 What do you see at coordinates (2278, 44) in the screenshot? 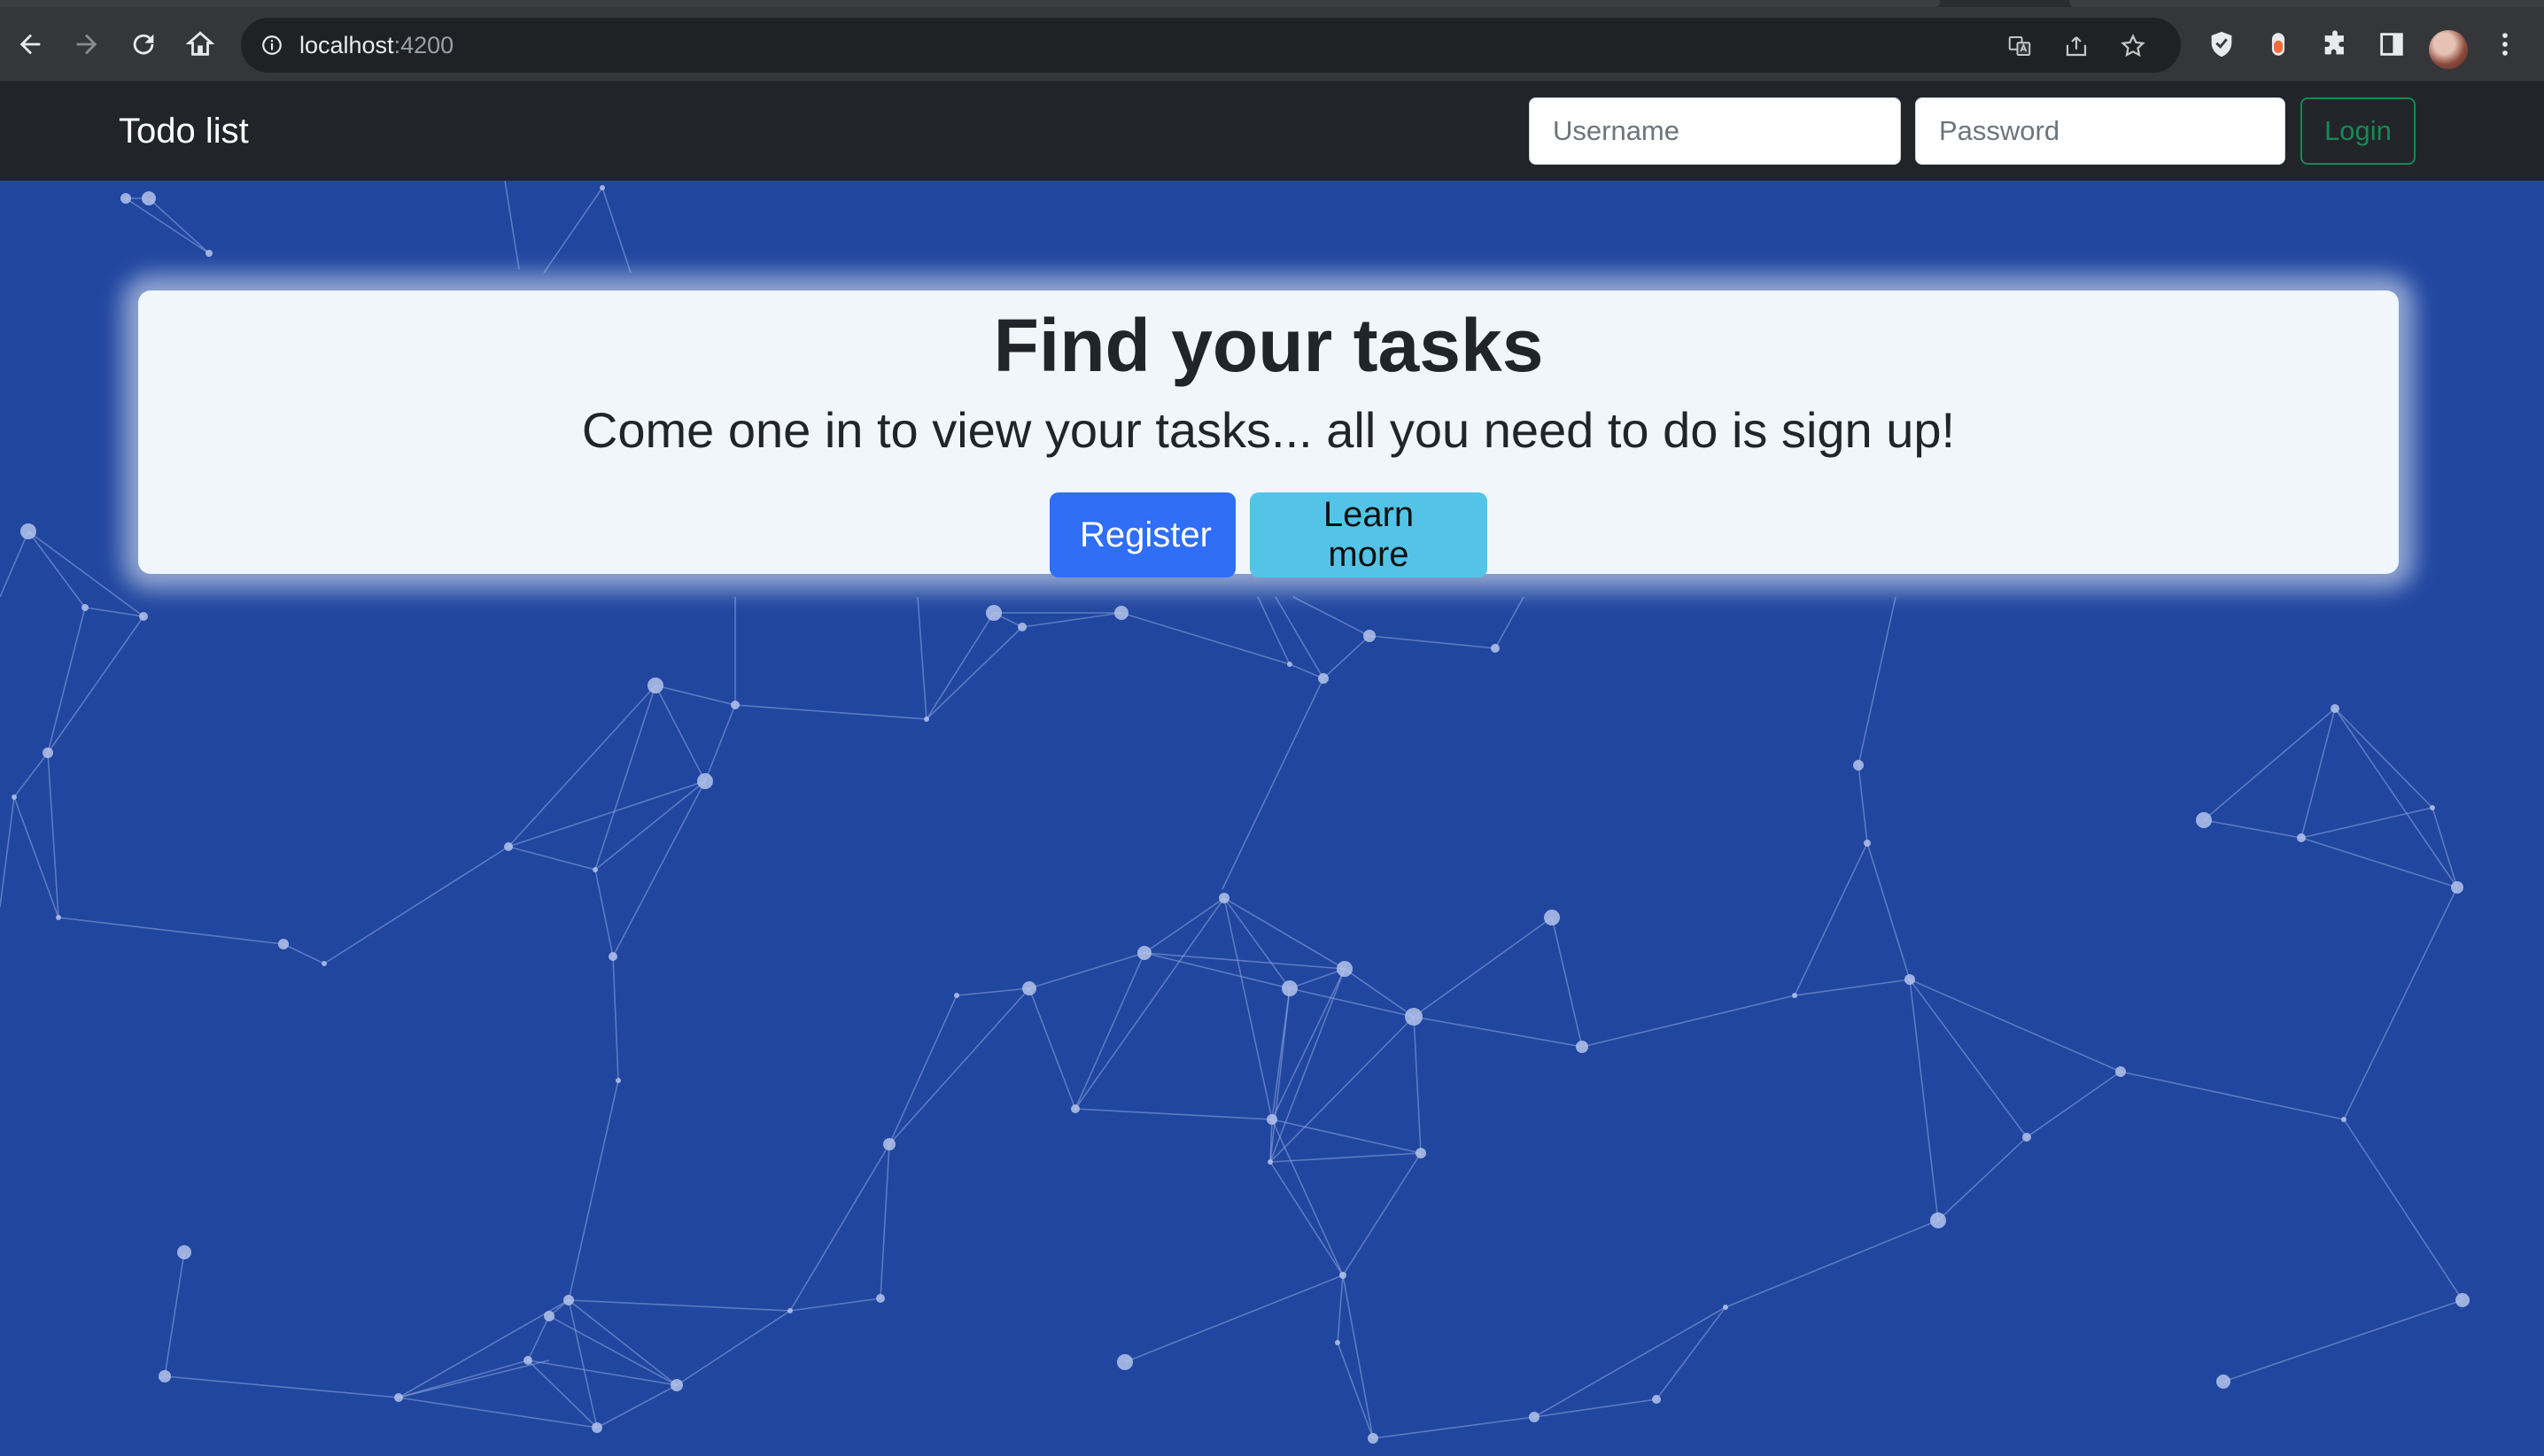
I see `extension-orange-icon` at bounding box center [2278, 44].